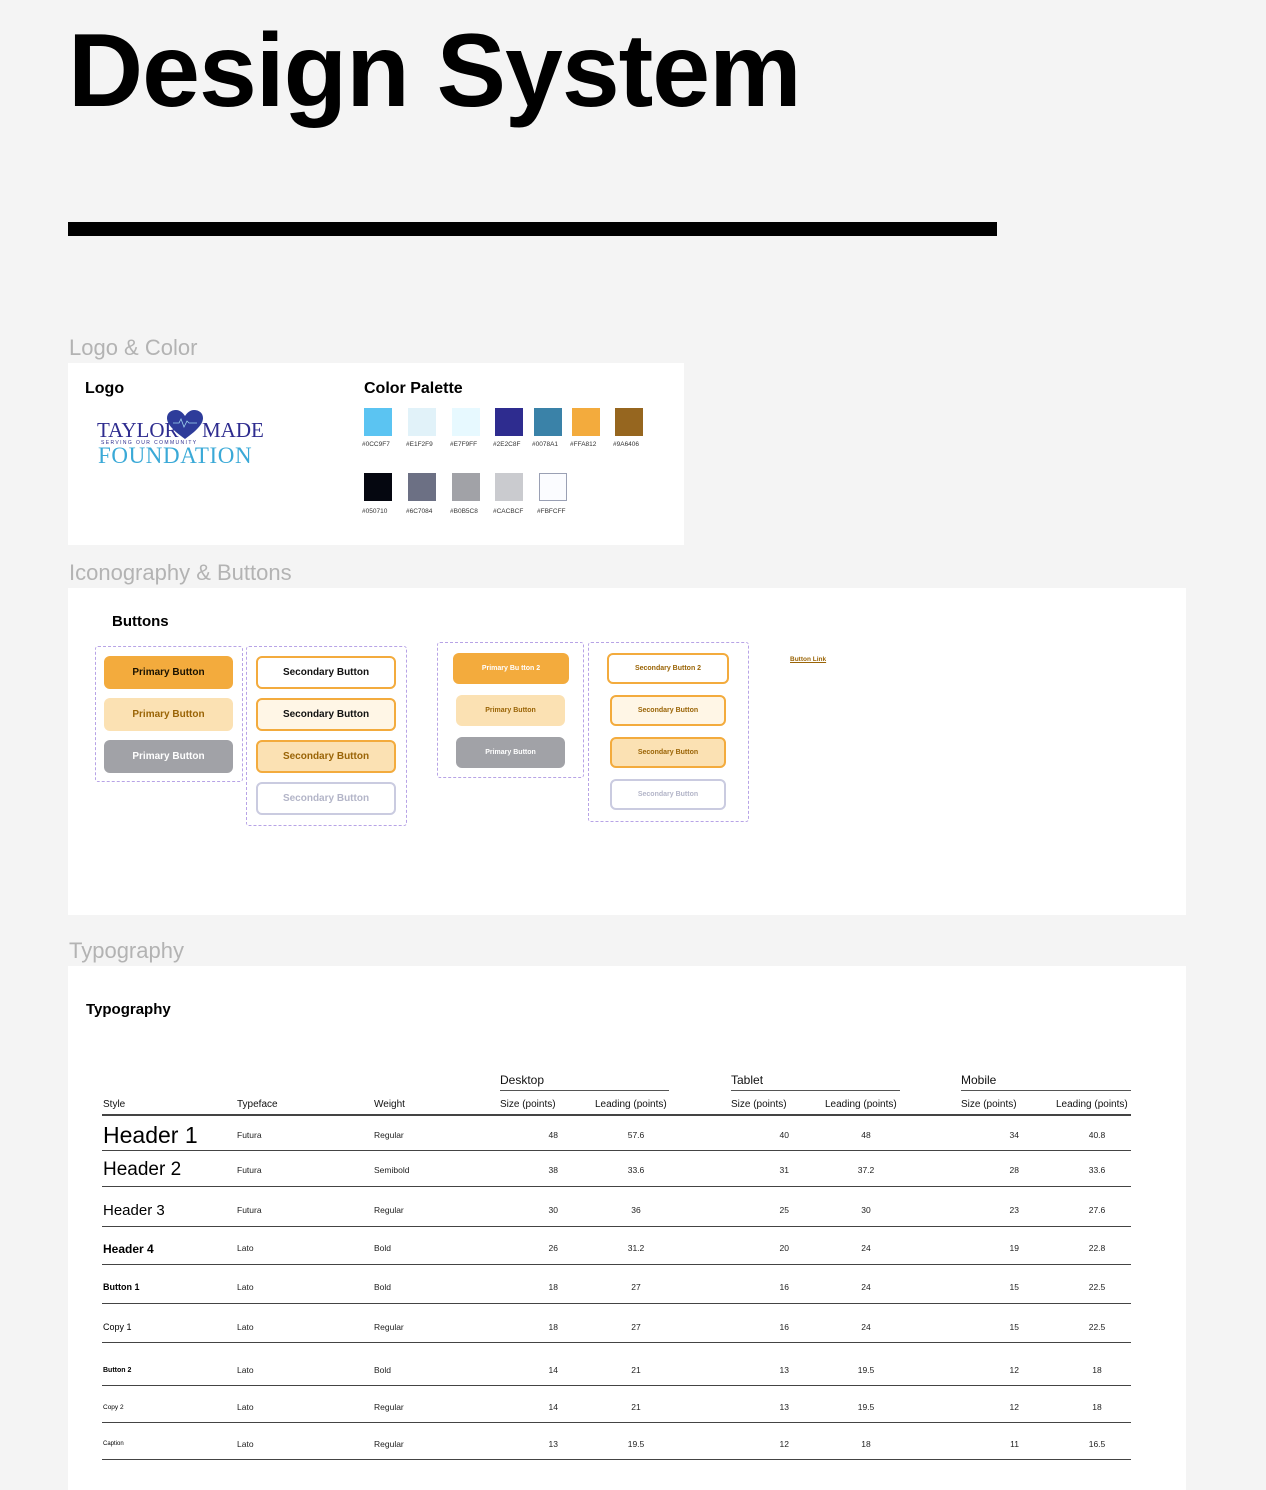 This screenshot has height=1490, width=1266. Describe the element at coordinates (168, 756) in the screenshot. I see `primary-button-disabled: Primary Button` at that location.